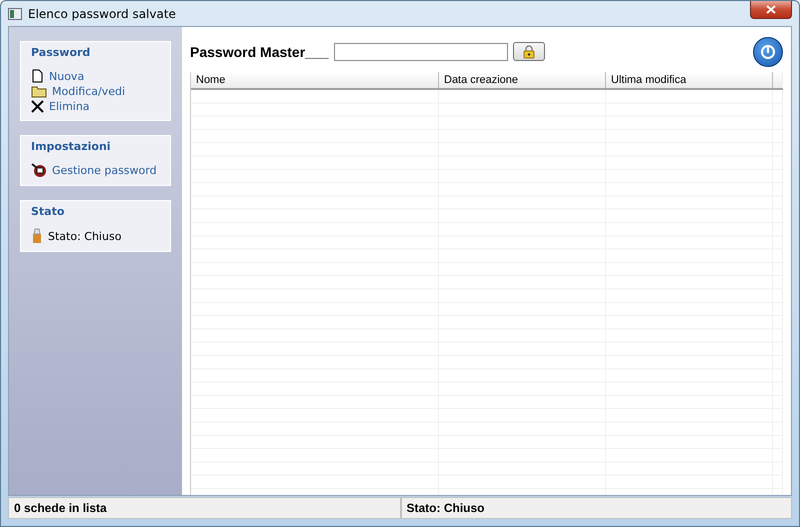  I want to click on window-title: Elenco password salvate, so click(102, 13).